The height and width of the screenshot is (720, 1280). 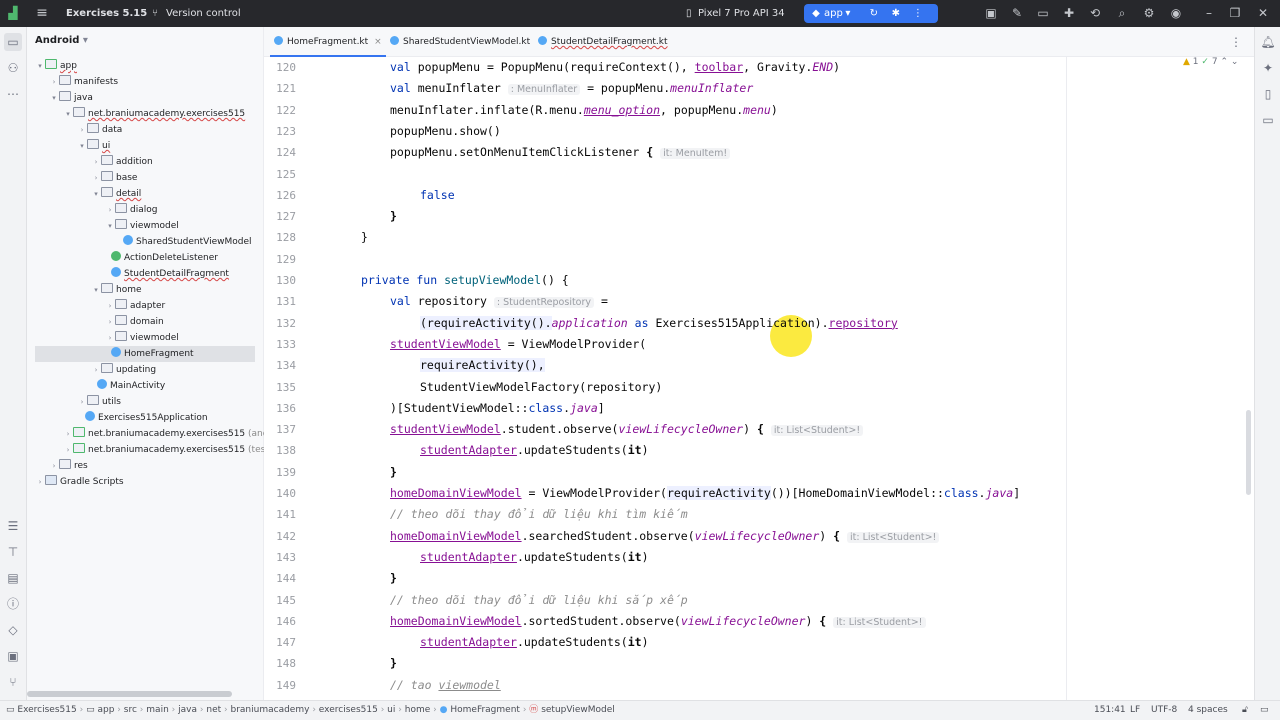 What do you see at coordinates (13, 578) in the screenshot?
I see `logcat-icon: ▤` at bounding box center [13, 578].